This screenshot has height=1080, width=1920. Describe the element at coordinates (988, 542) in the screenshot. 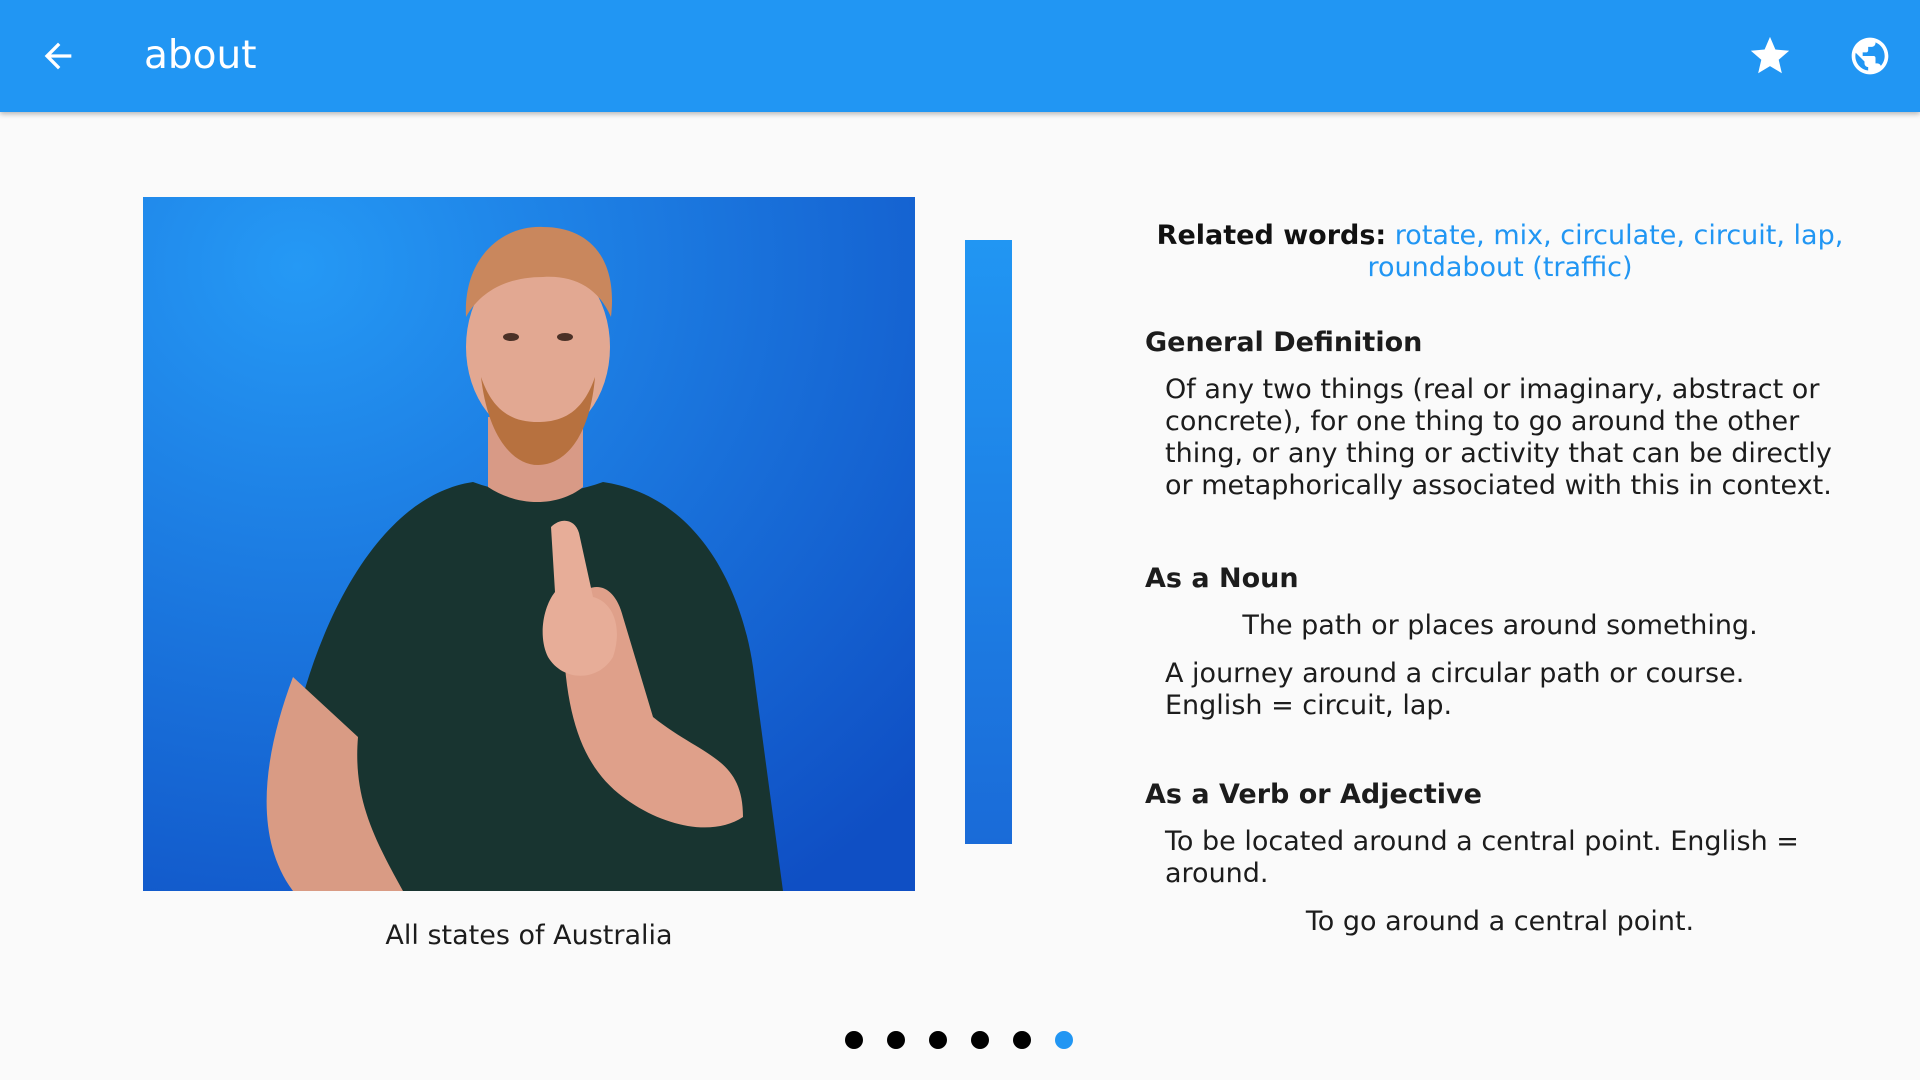

I see `scroll-indicator` at that location.